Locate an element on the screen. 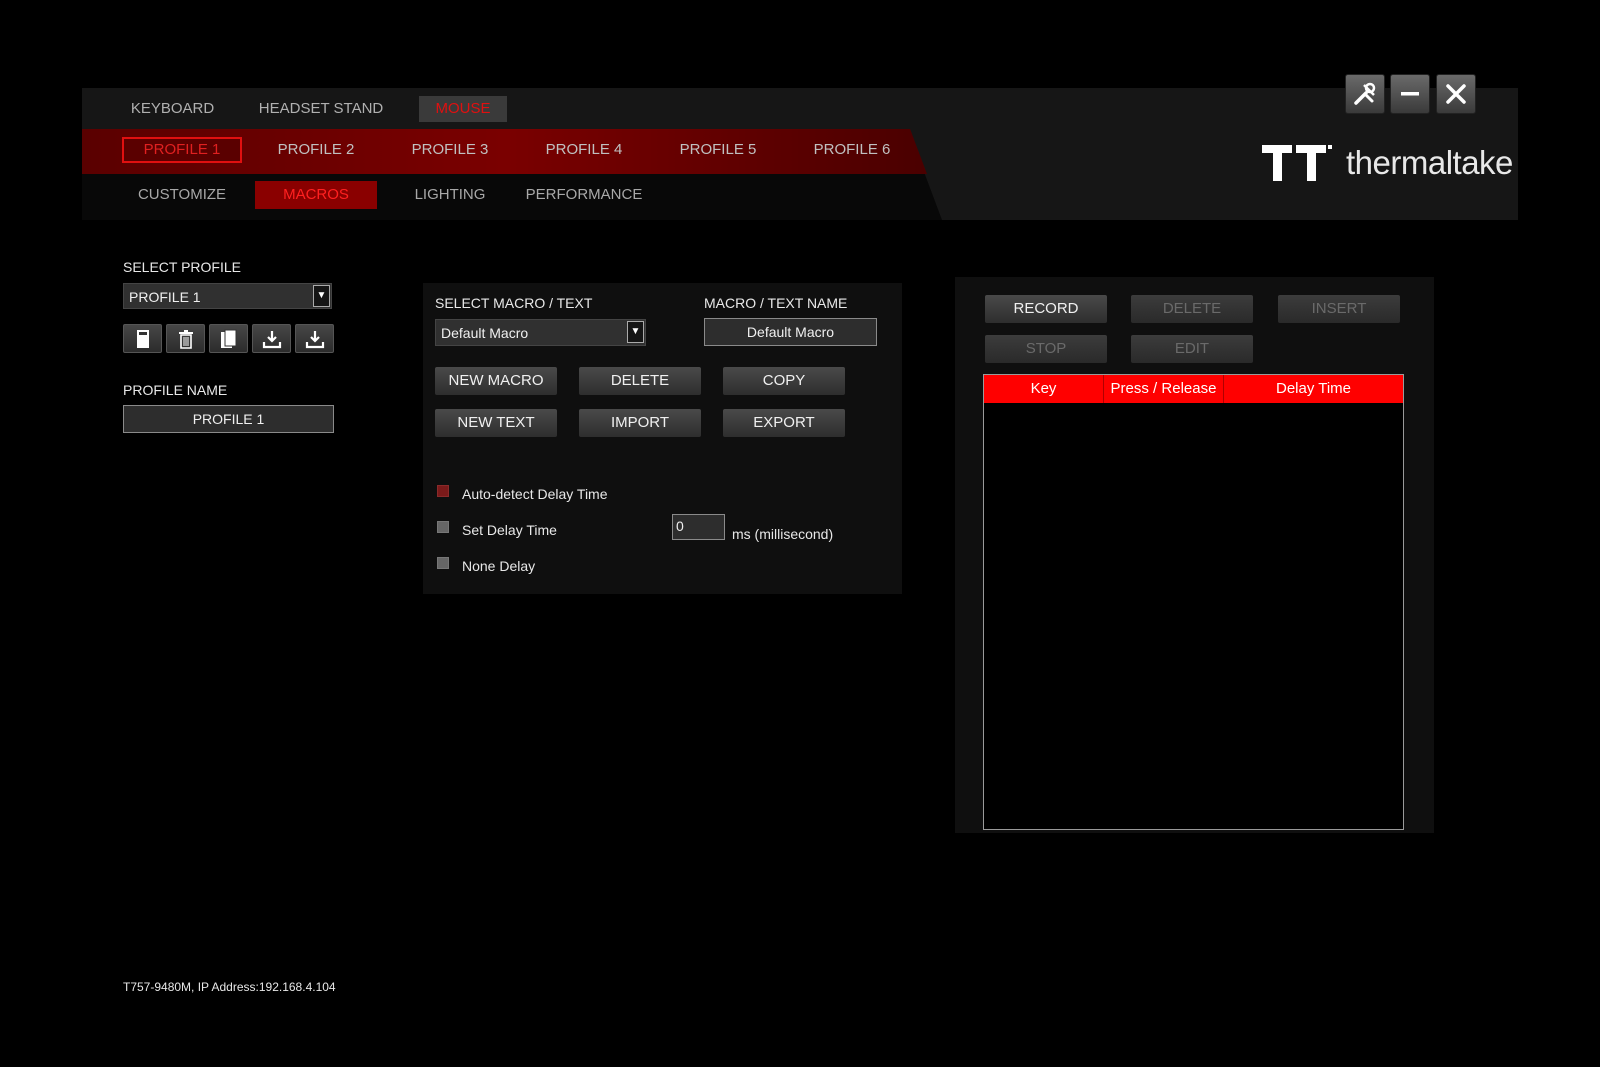  tab-profile-4: PROFILE 4 is located at coordinates (584, 150).